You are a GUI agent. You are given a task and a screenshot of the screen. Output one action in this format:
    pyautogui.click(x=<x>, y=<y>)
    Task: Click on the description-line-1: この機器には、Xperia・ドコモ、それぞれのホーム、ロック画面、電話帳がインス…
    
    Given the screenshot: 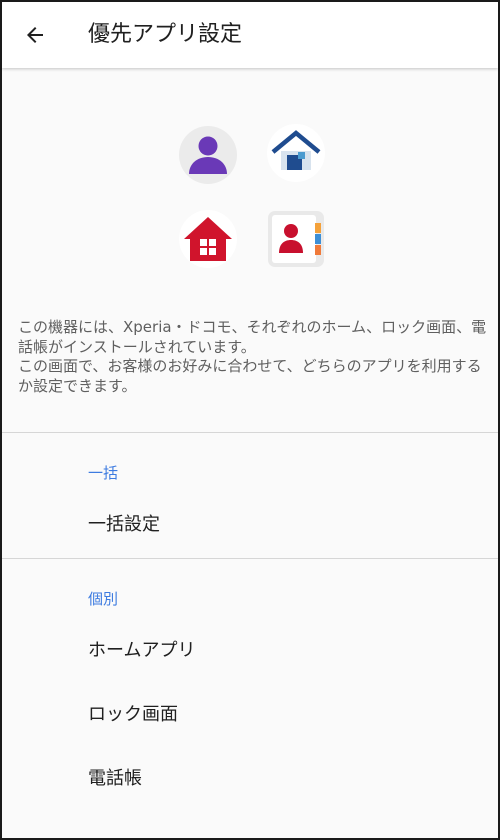 What is the action you would take?
    pyautogui.click(x=252, y=337)
    